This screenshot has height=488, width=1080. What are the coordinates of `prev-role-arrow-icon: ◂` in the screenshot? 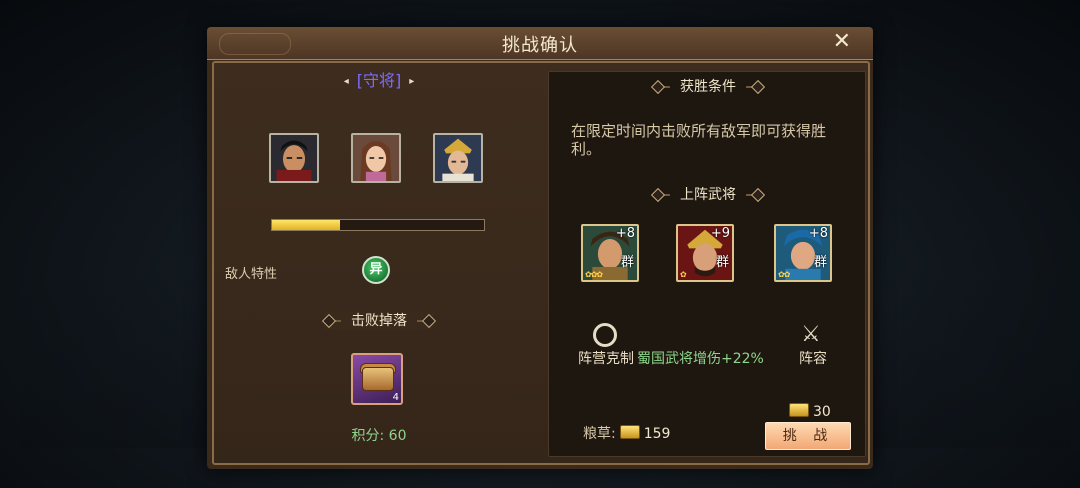 It's located at (346, 81).